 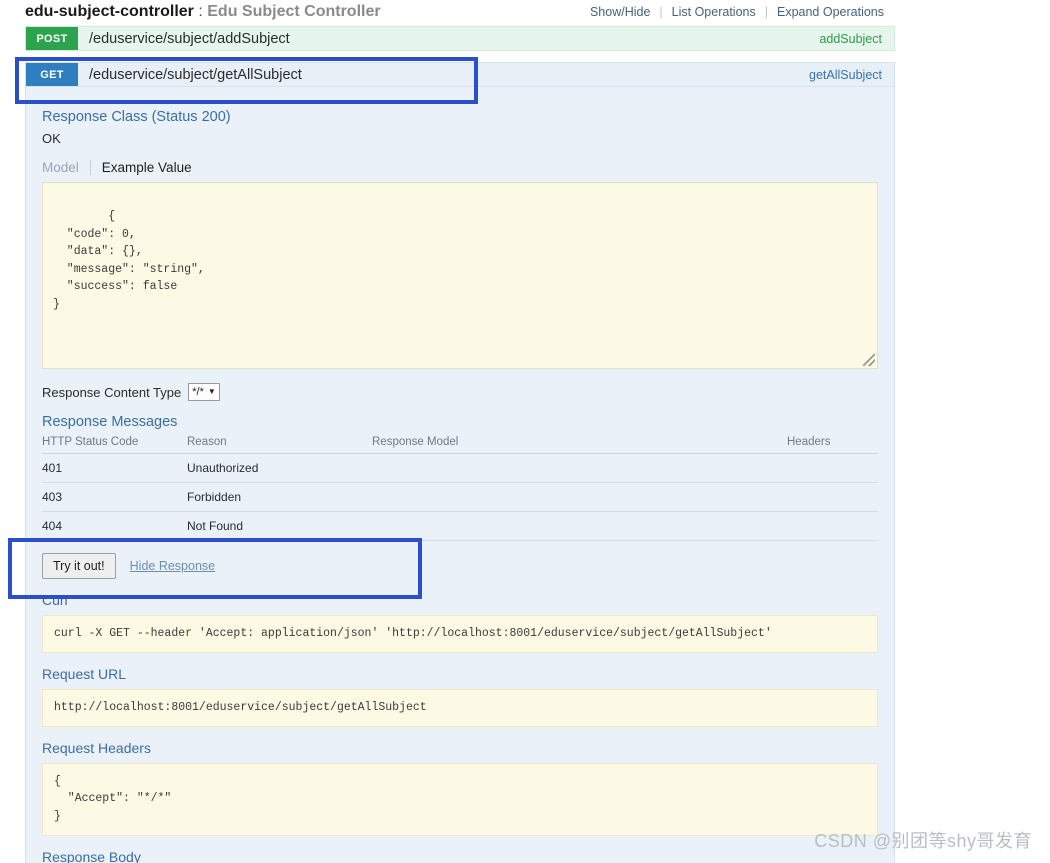 What do you see at coordinates (109, 11) in the screenshot?
I see `controller-name: edu-subject-controller` at bounding box center [109, 11].